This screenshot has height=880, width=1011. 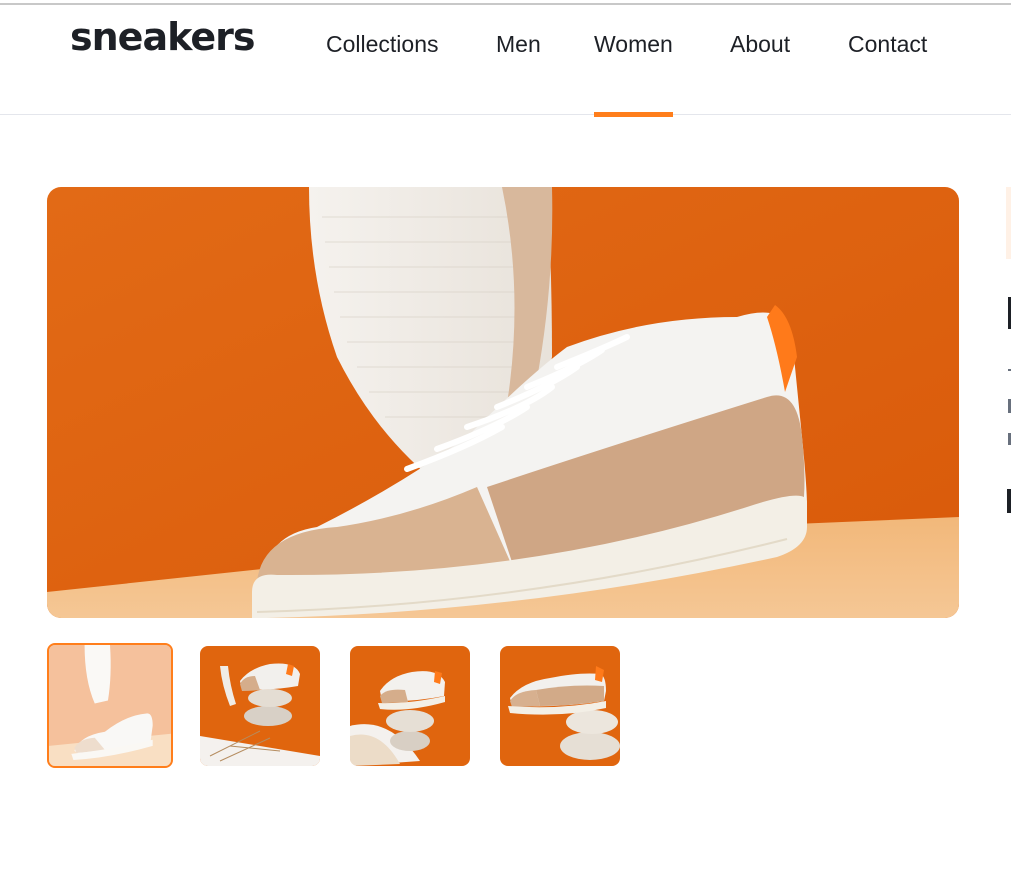 I want to click on logo: sneakers, so click(x=162, y=37).